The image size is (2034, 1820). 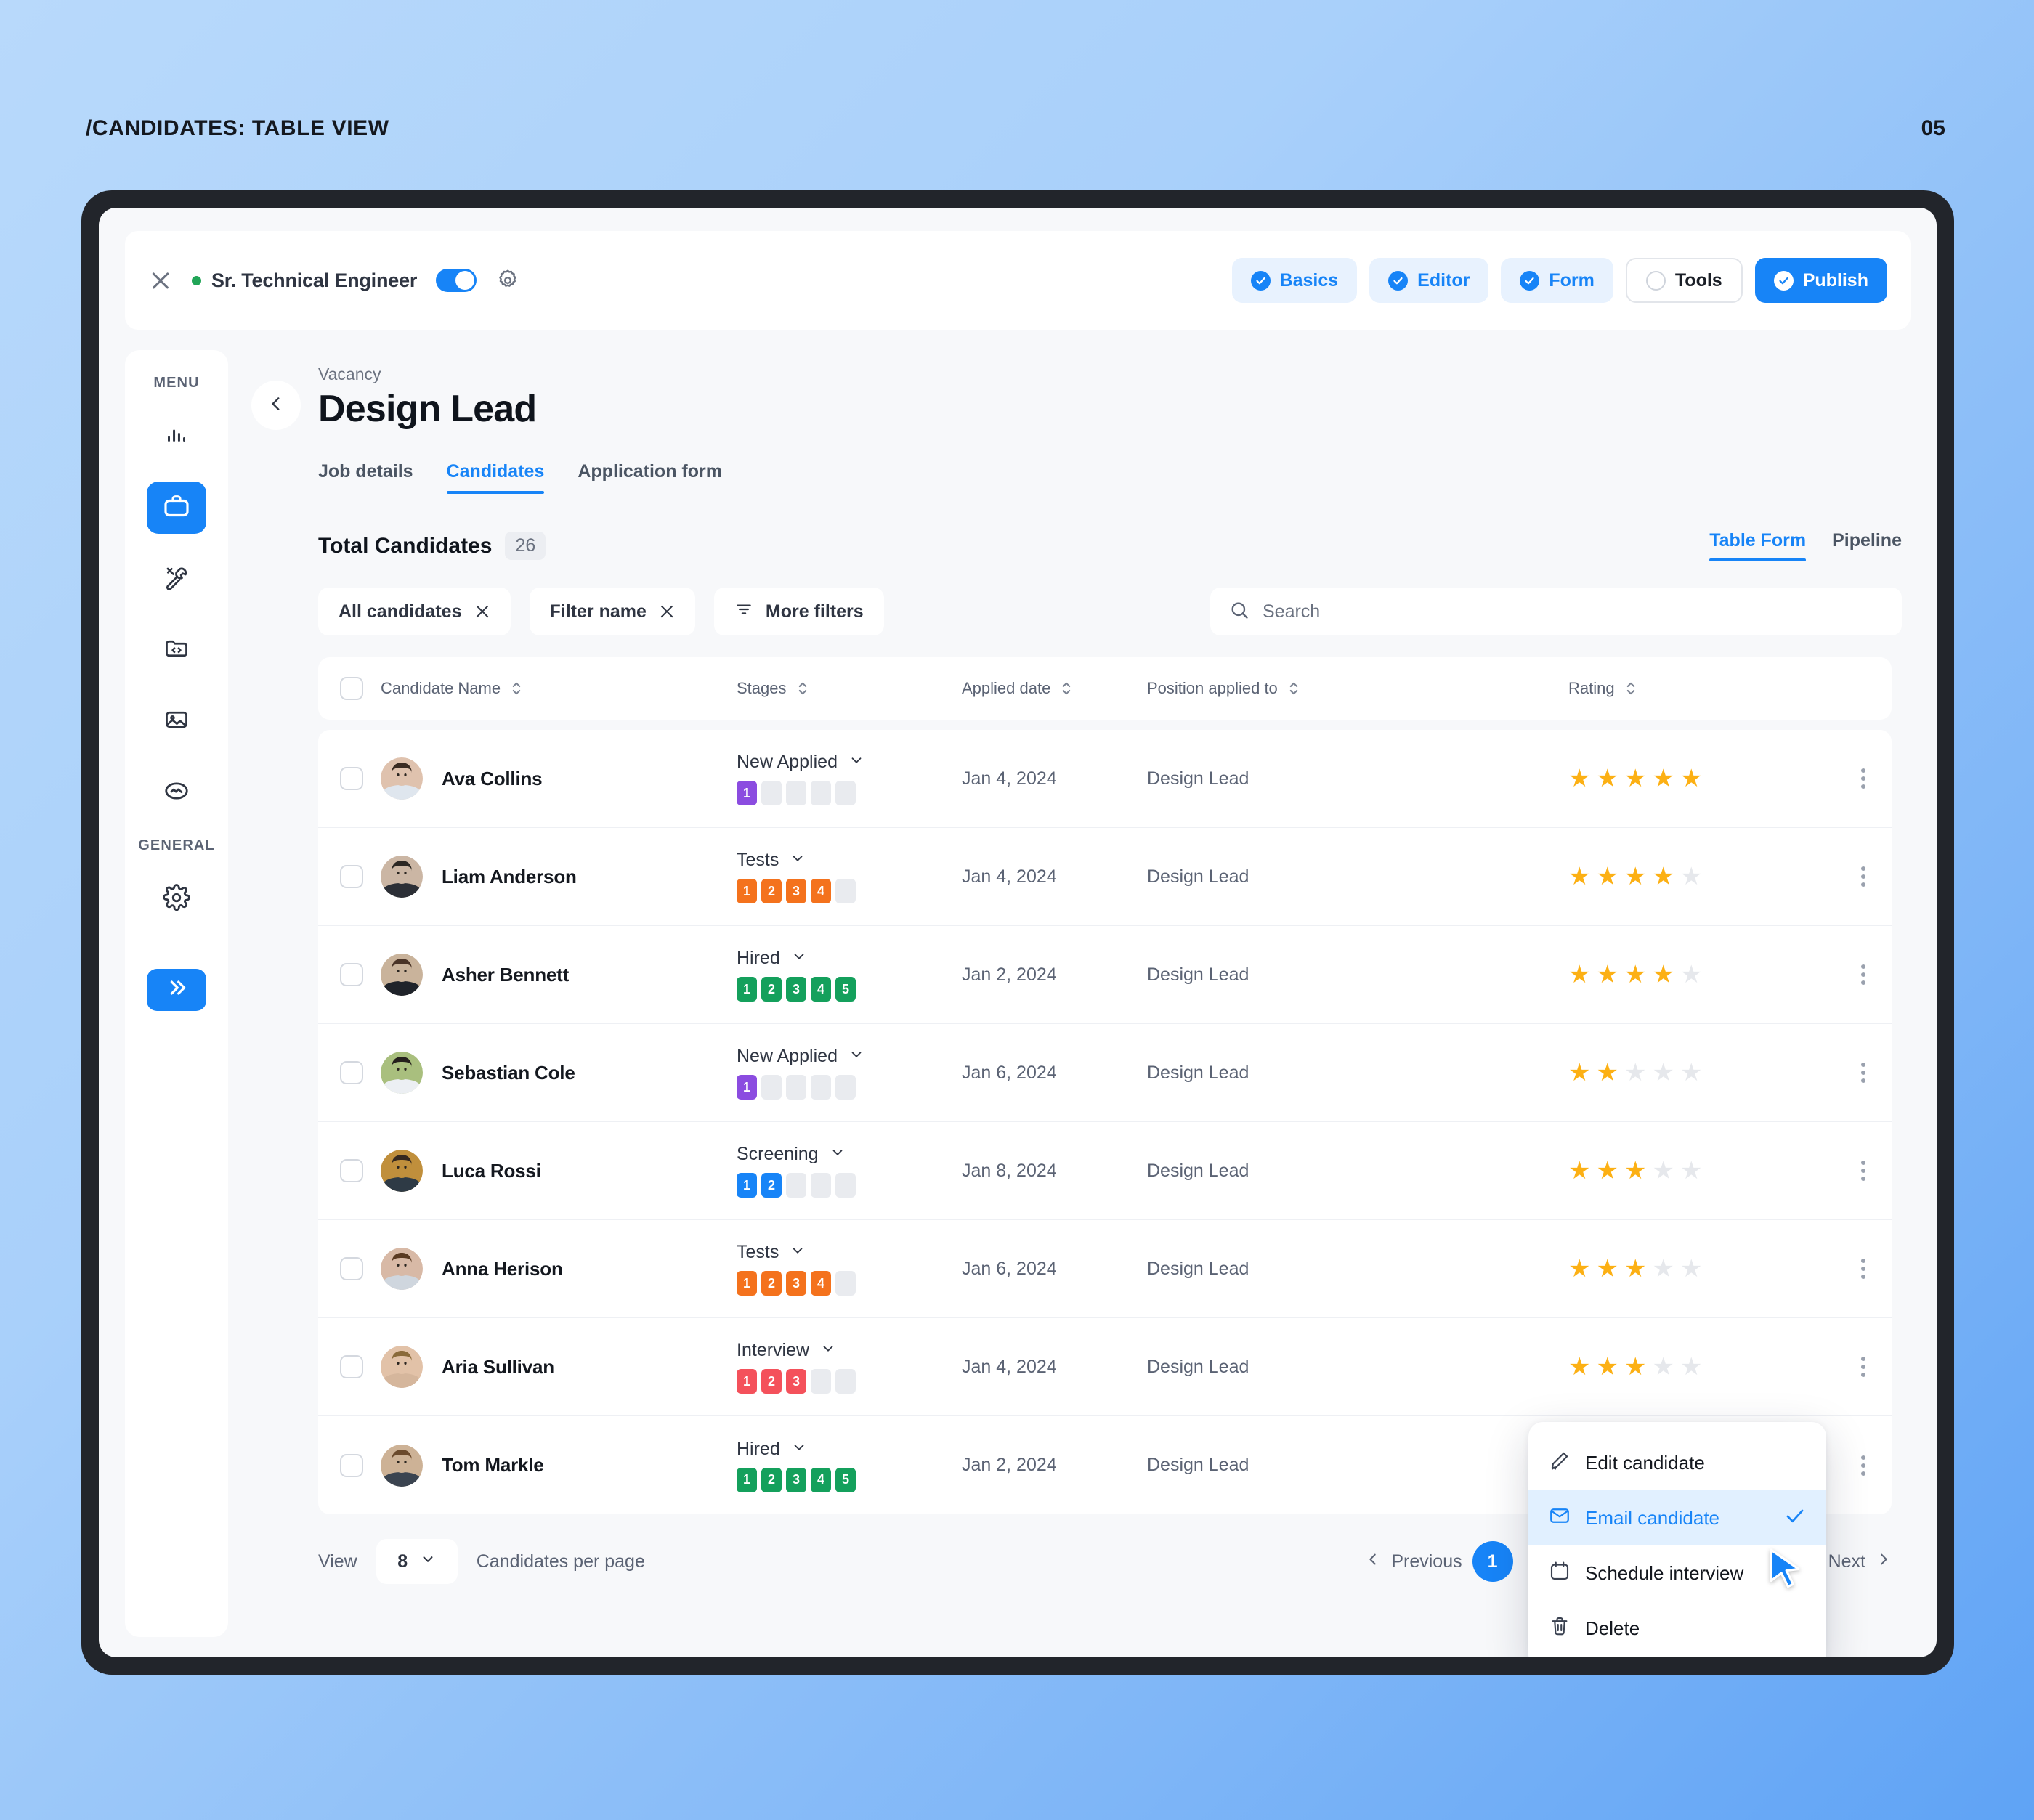 I want to click on col-candidate-name: Candidate Name, so click(x=559, y=688).